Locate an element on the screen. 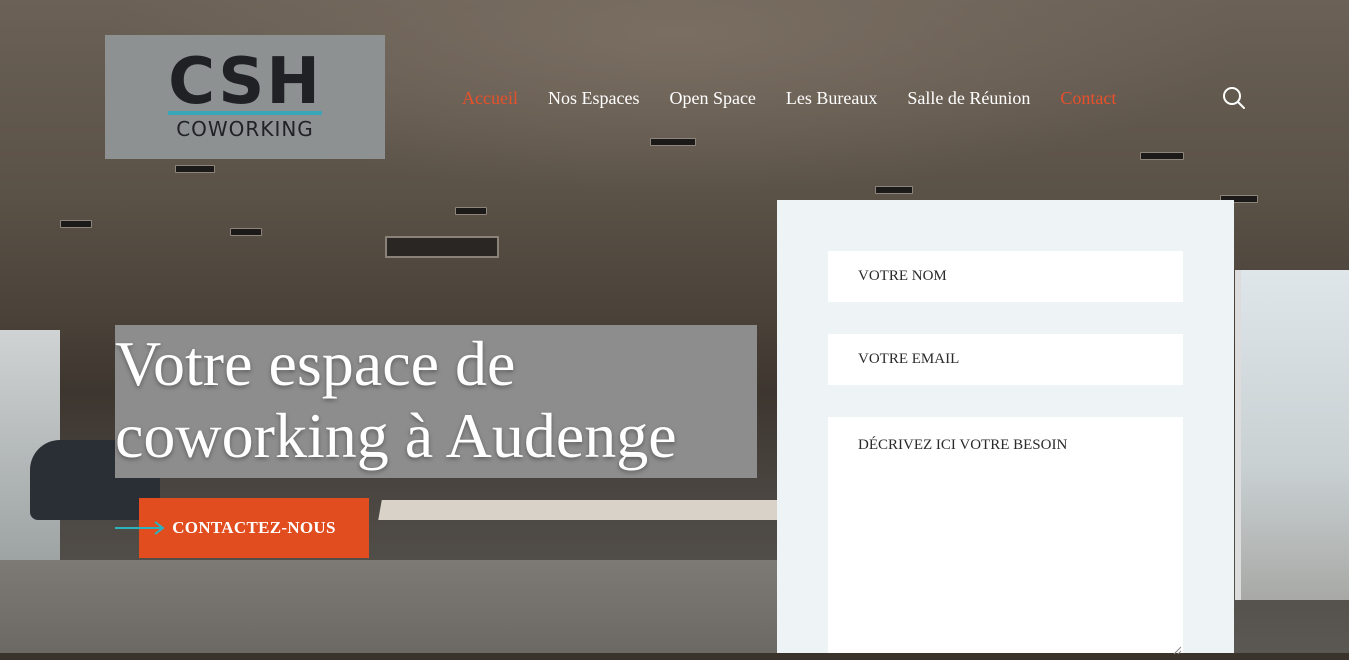 Image resolution: width=1349 pixels, height=660 pixels. logo-mark: CSH is located at coordinates (245, 82).